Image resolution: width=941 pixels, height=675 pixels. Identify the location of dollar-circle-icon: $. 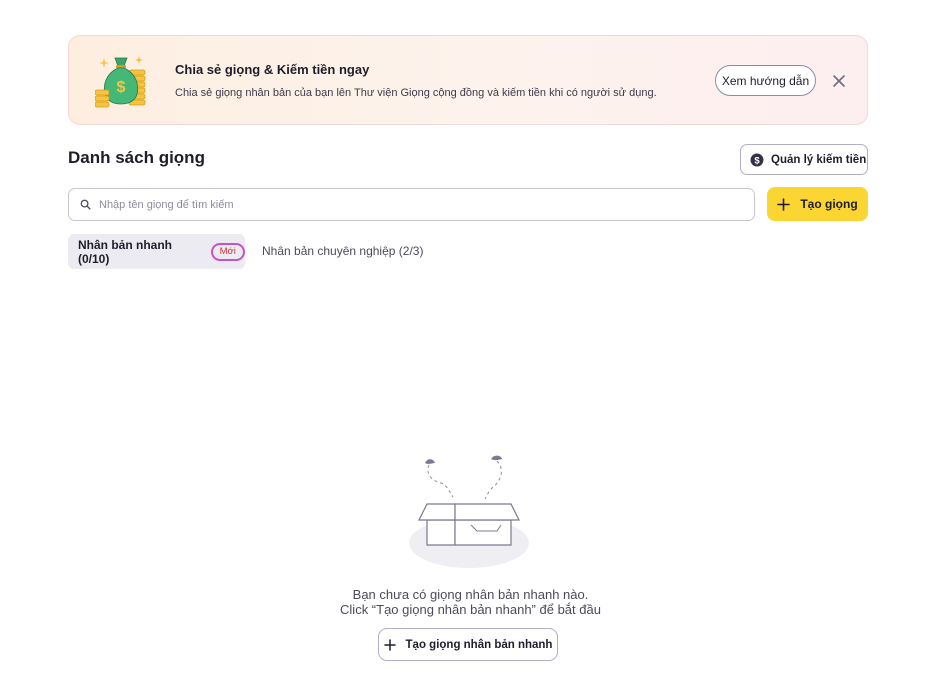
(757, 159).